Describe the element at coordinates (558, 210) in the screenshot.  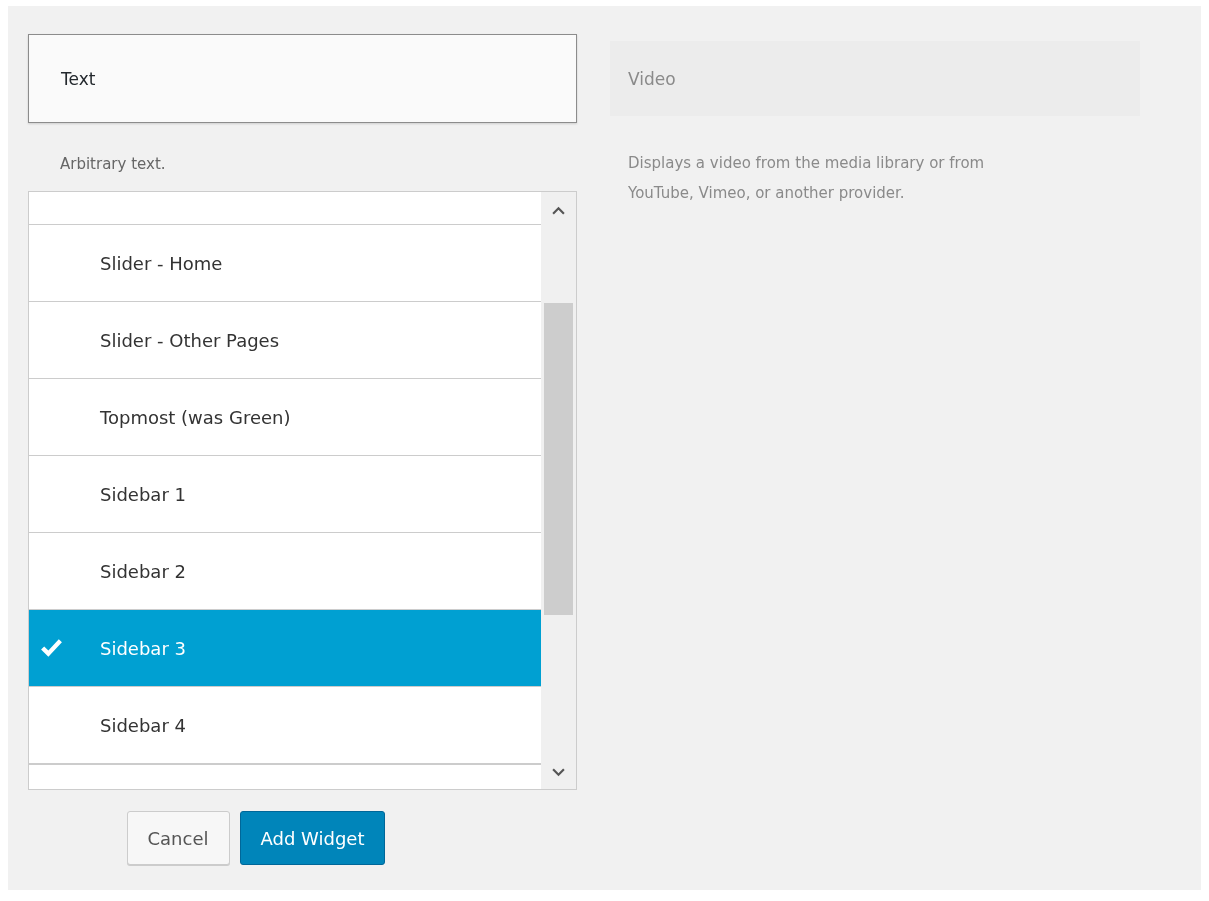
I see `scroll-up-icon` at that location.